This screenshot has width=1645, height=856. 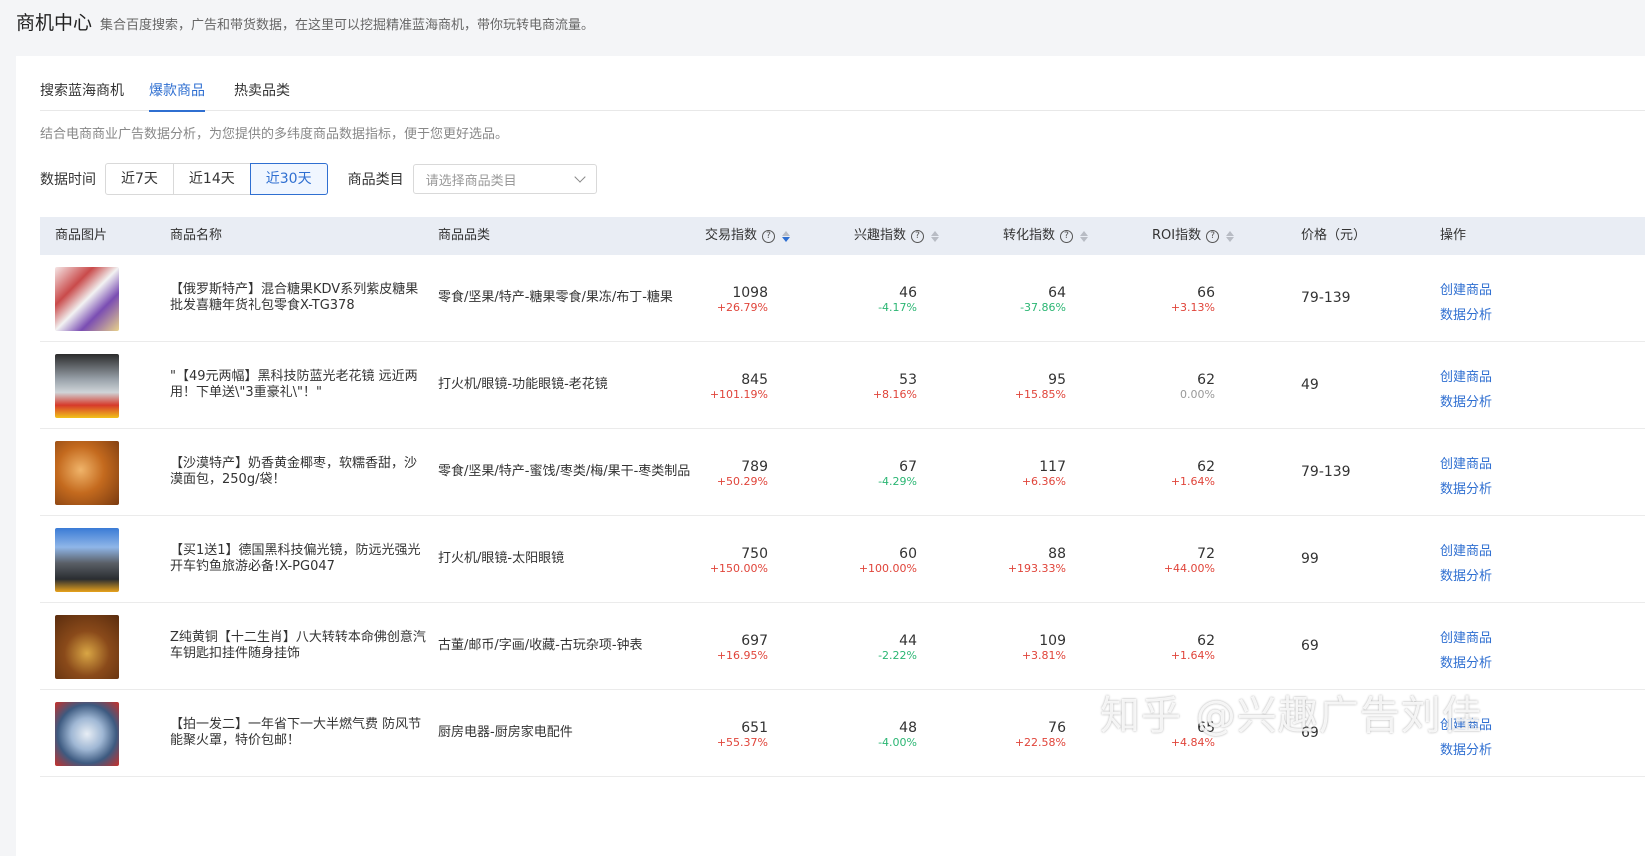 What do you see at coordinates (211, 179) in the screenshot?
I see `time-14d-button: 近14天` at bounding box center [211, 179].